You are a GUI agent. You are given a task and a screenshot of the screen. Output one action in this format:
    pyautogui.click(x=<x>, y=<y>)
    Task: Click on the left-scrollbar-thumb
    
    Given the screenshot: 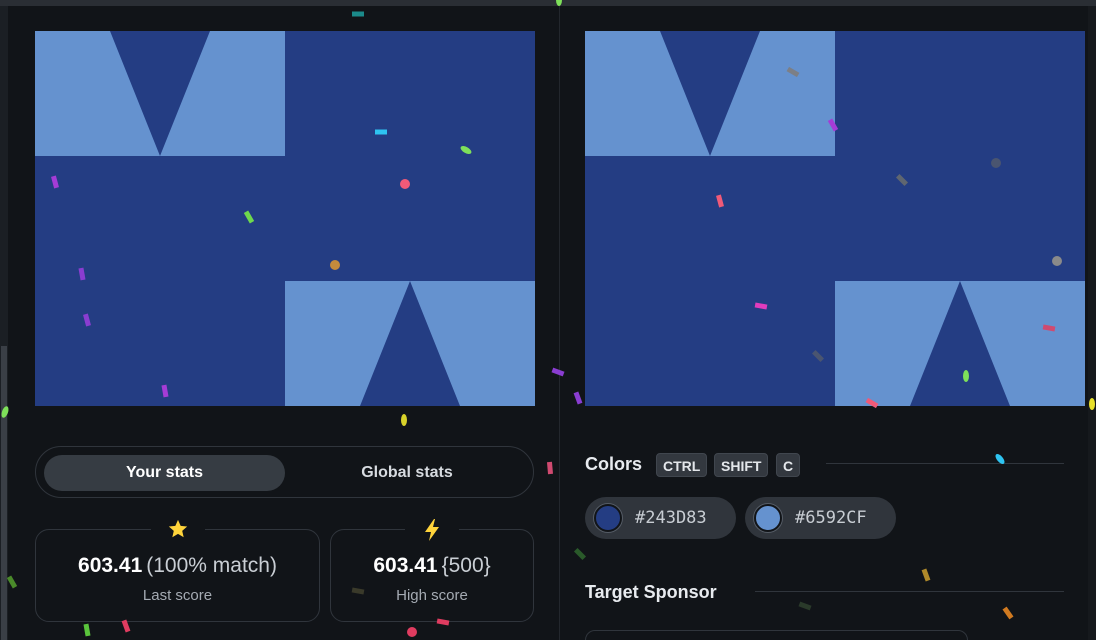 What is the action you would take?
    pyautogui.click(x=4, y=493)
    